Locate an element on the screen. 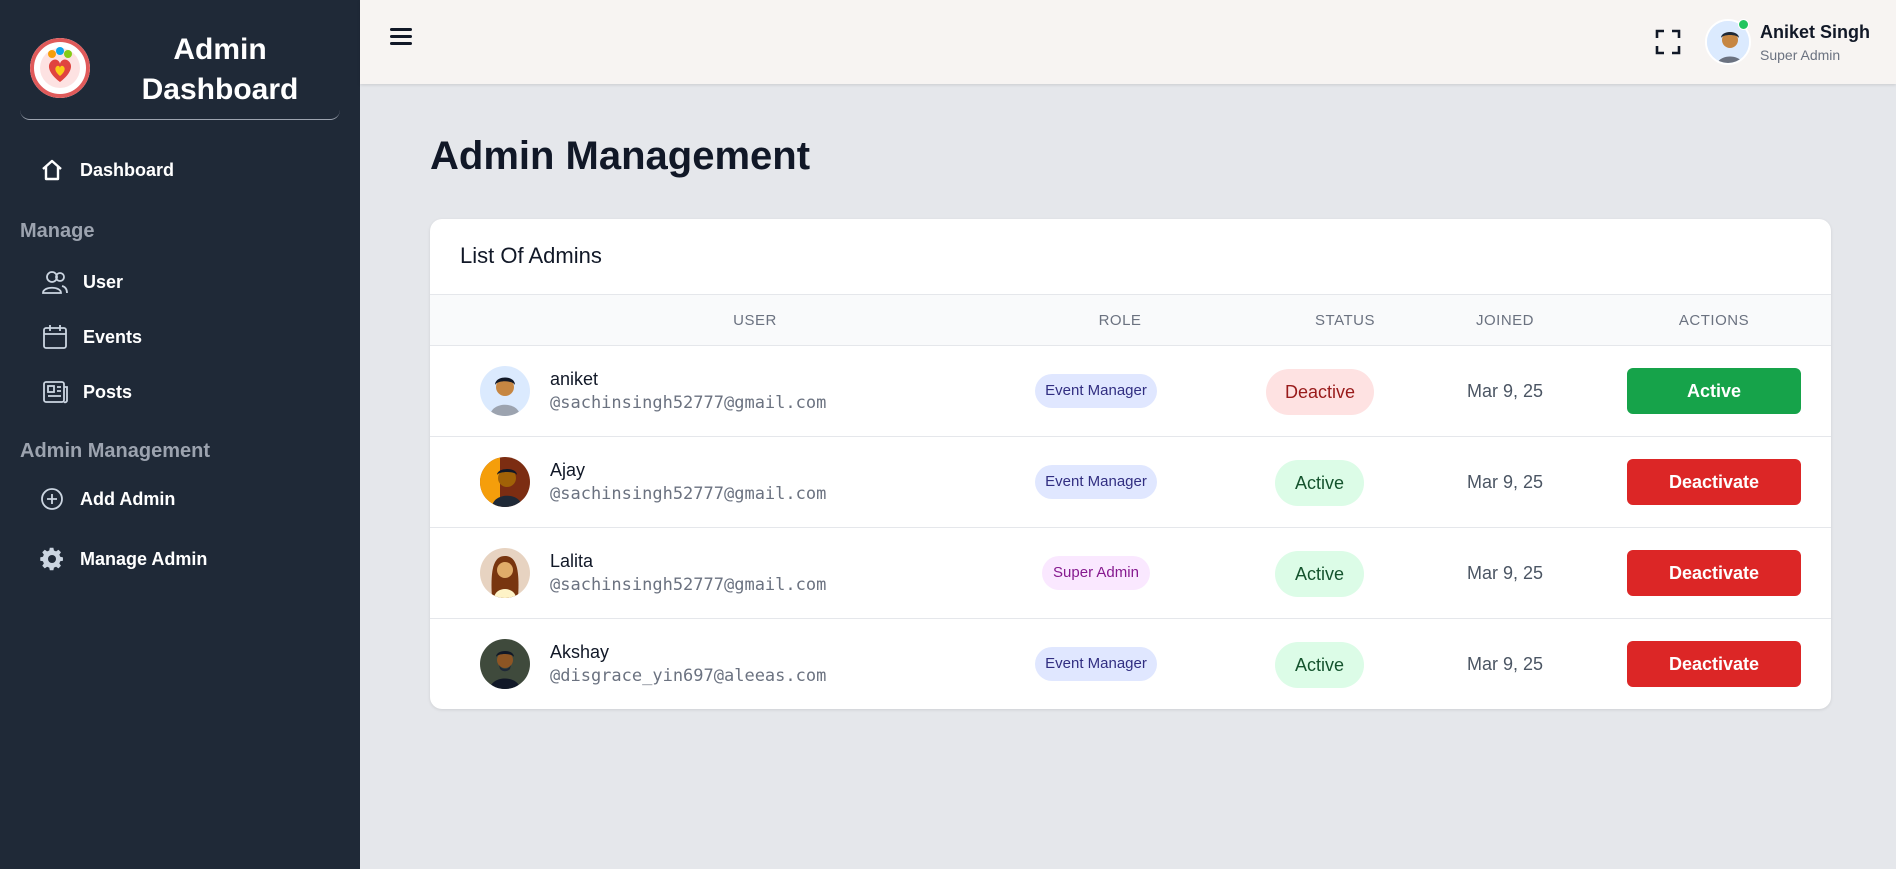 The height and width of the screenshot is (869, 1896). sidebar-item-dashboard: Dashboard is located at coordinates (106, 170).